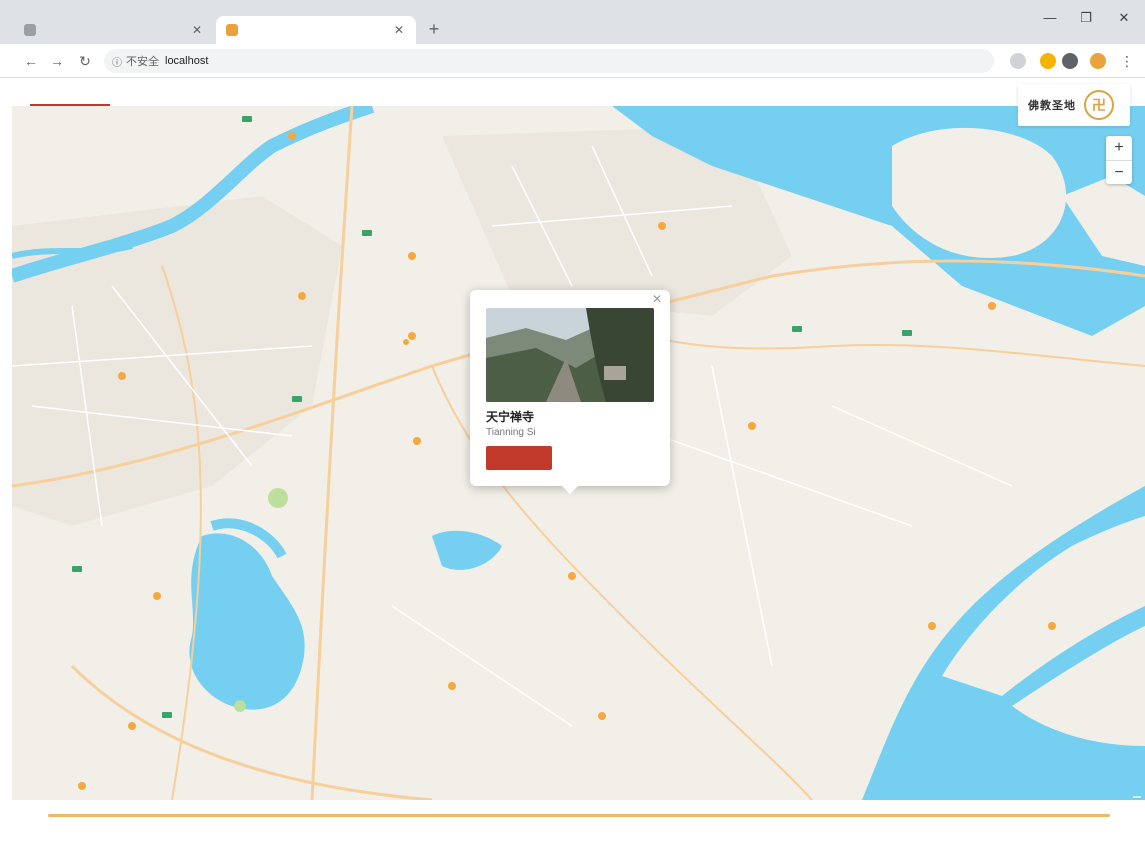 This screenshot has width=1145, height=856. I want to click on bookmark-star-icon, so click(1018, 61).